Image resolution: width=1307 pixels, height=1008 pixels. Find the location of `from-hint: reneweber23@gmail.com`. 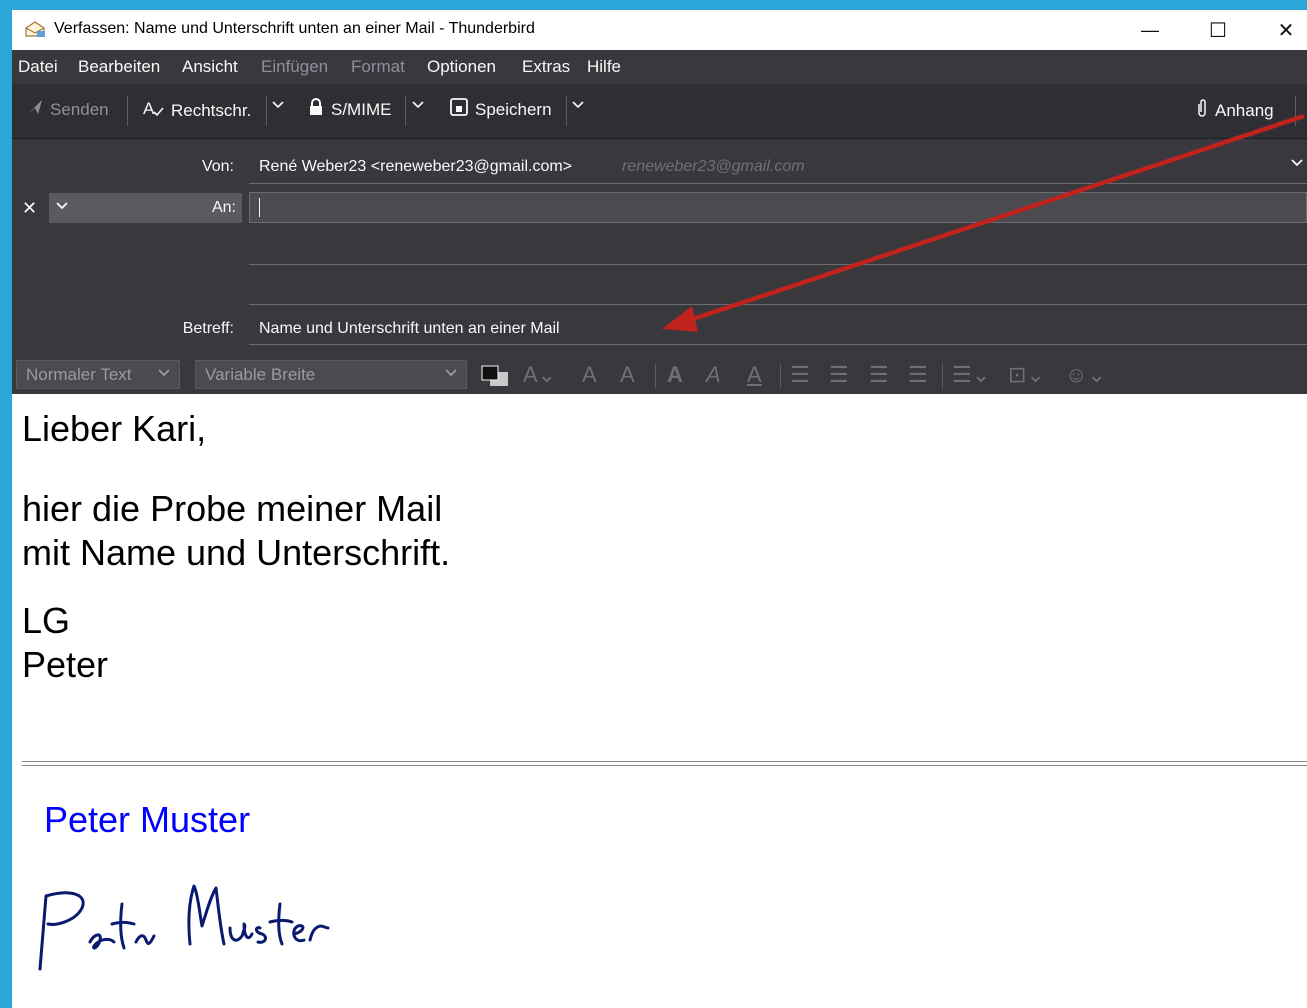

from-hint: reneweber23@gmail.com is located at coordinates (713, 166).